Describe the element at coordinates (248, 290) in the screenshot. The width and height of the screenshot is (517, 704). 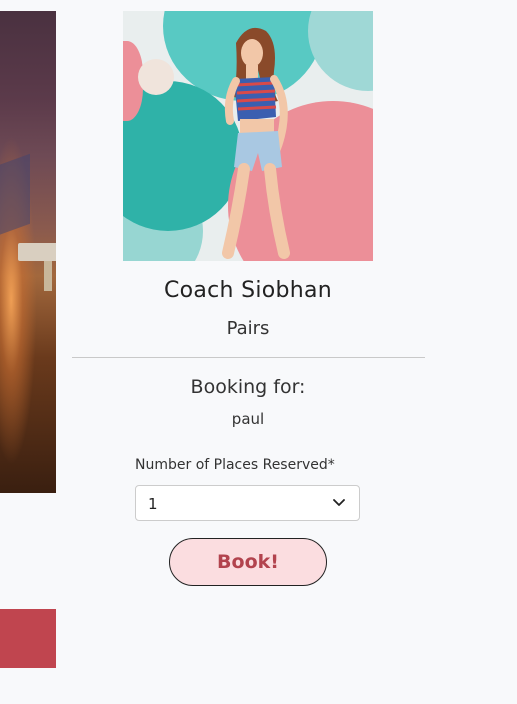
I see `coach-name: Coach Siobhan` at that location.